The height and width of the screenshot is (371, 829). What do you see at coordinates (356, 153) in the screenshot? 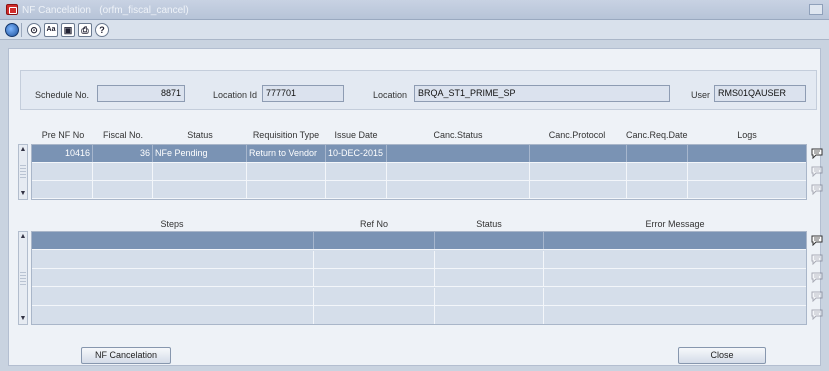
I see `issue-date-cell: 10-DEC-2015` at bounding box center [356, 153].